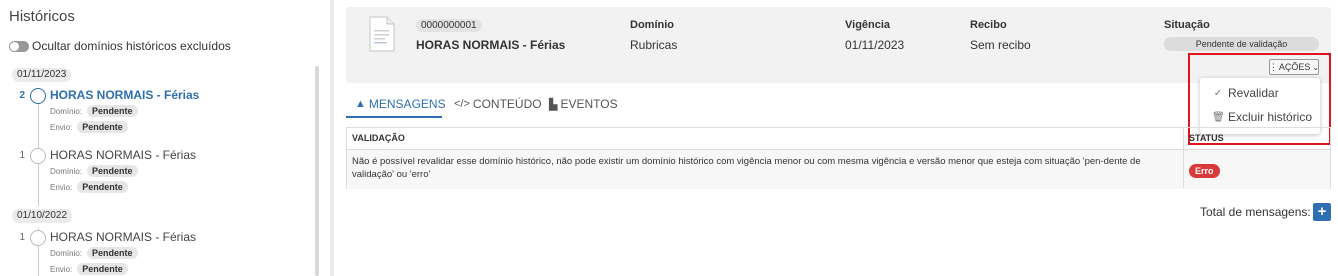  What do you see at coordinates (1260, 212) in the screenshot?
I see `messages-total: Total de mensagens: 1` at bounding box center [1260, 212].